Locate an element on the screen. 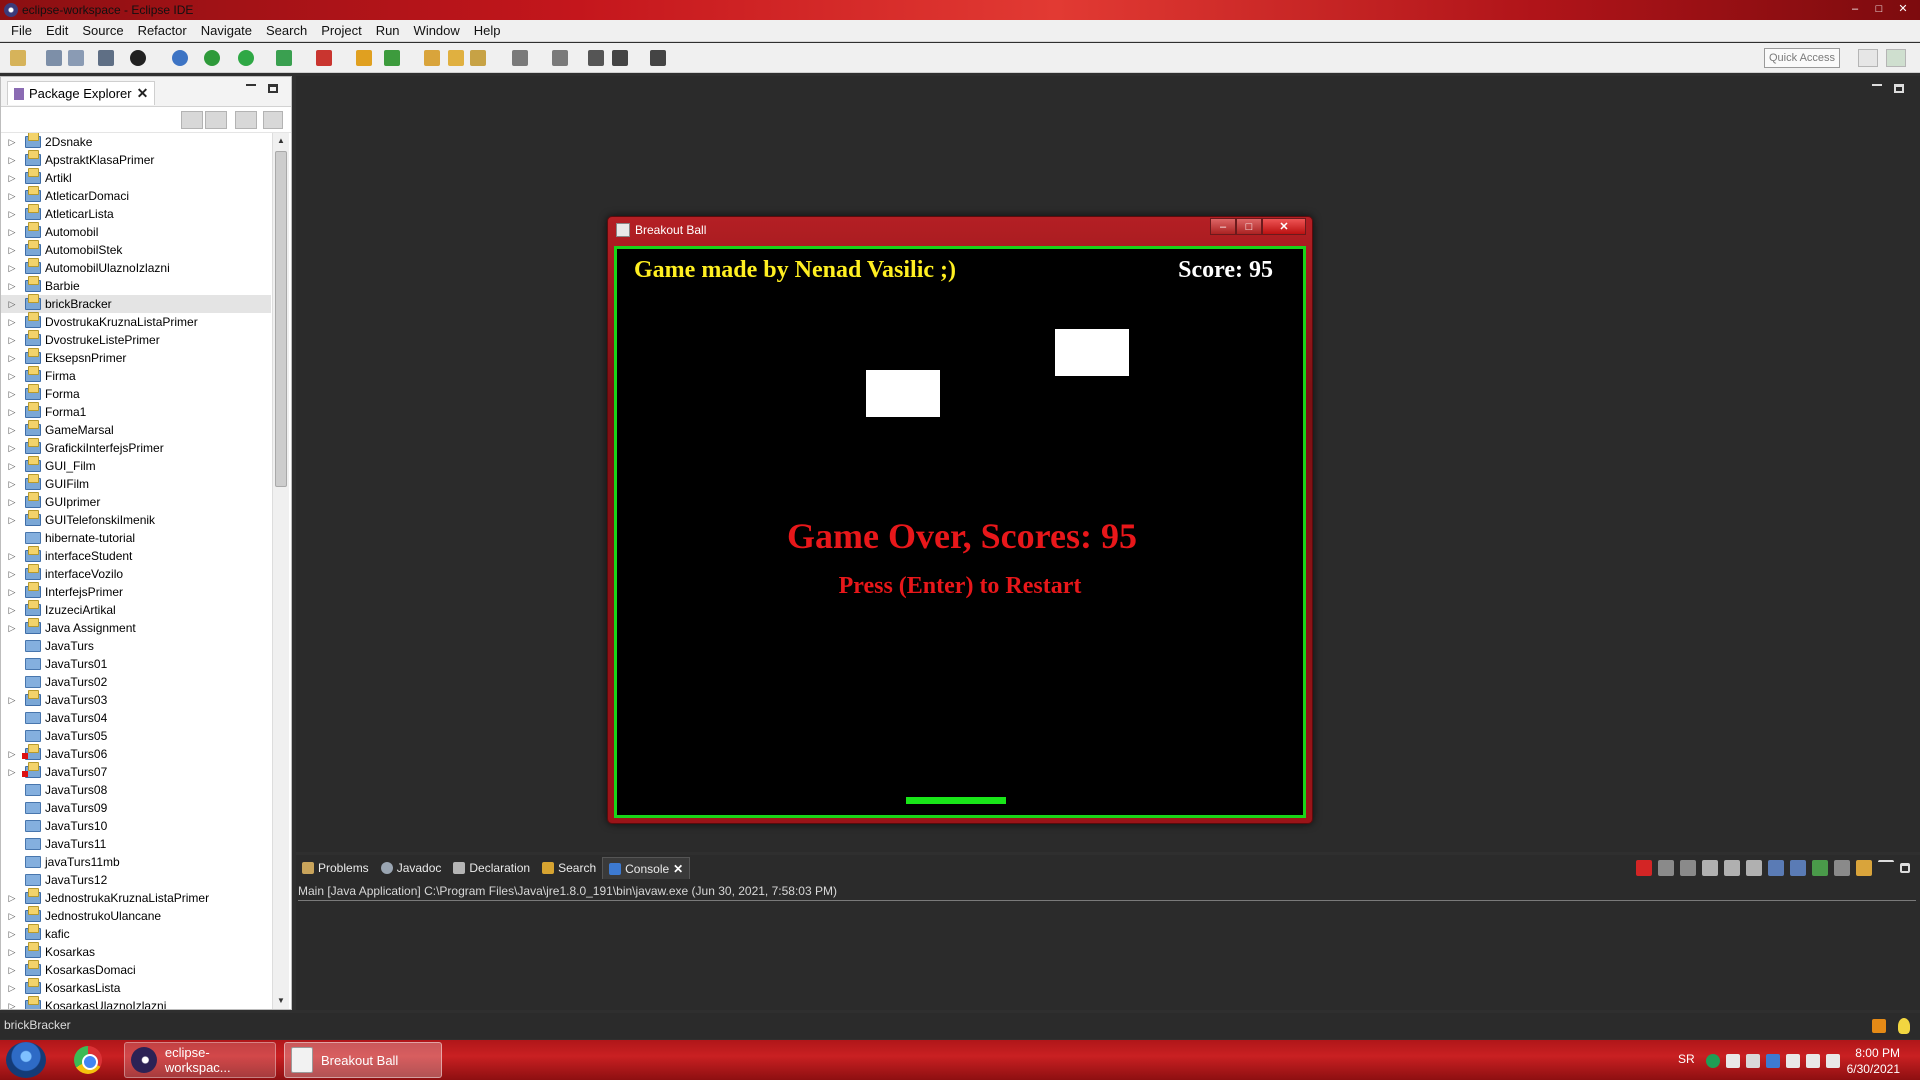  maximize-button: □ is located at coordinates (1879, 9).